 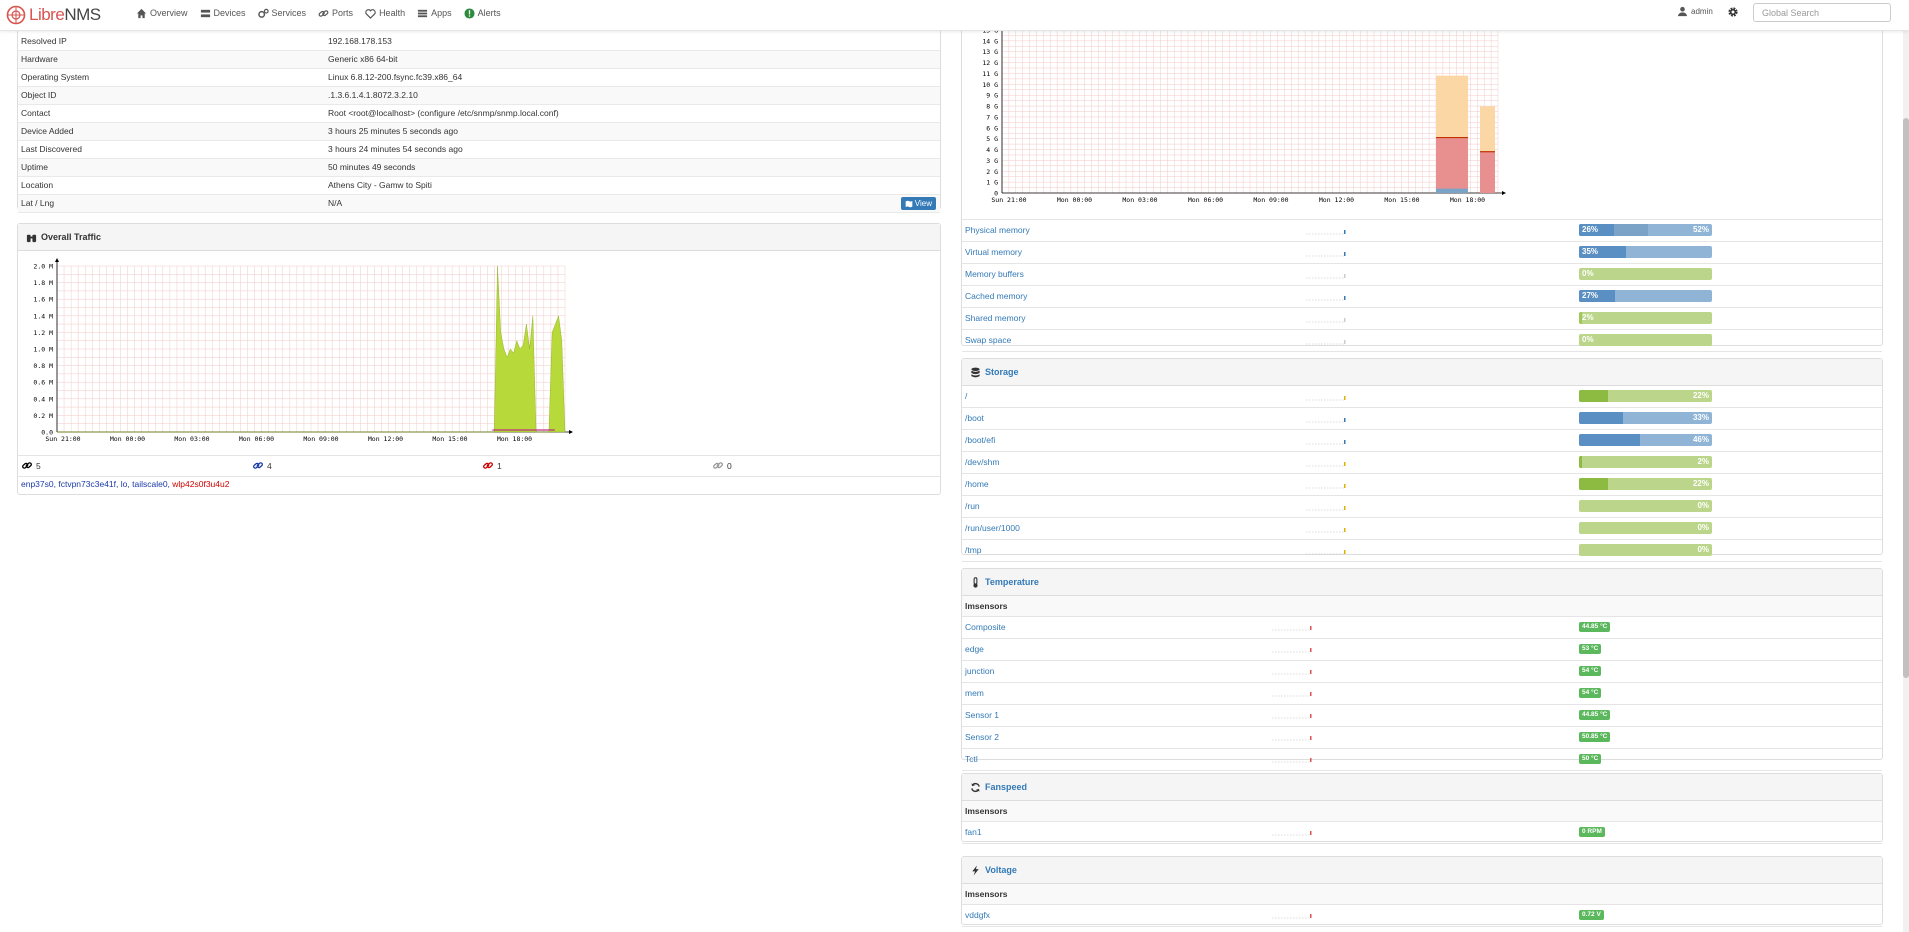 What do you see at coordinates (1906, 398) in the screenshot?
I see `scrollbar-thumb` at bounding box center [1906, 398].